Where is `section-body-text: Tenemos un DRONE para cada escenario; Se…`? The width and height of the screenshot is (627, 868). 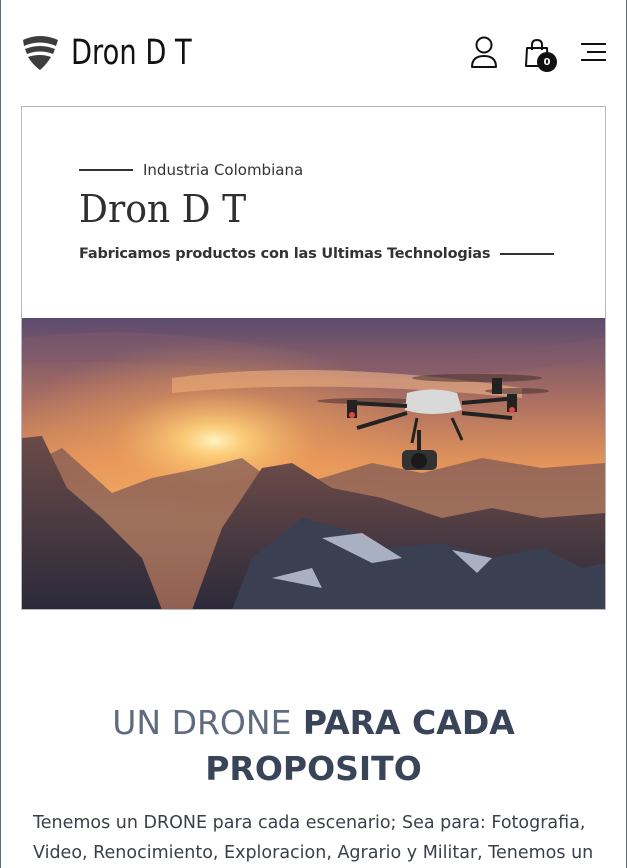 section-body-text: Tenemos un DRONE para cada escenario; Se… is located at coordinates (313, 838).